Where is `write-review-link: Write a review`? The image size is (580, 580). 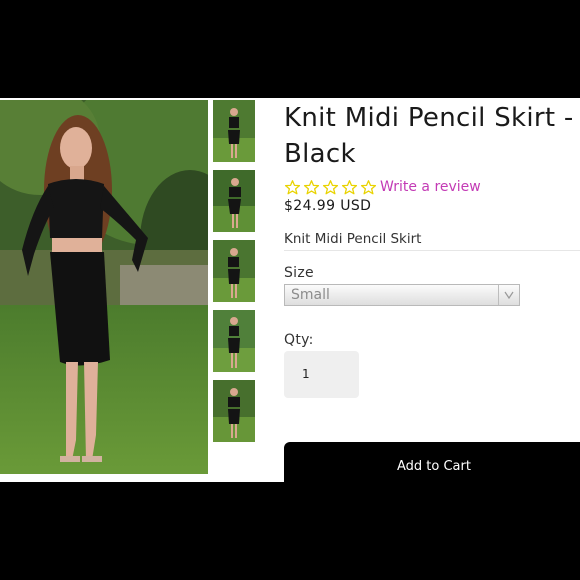
write-review-link: Write a review is located at coordinates (430, 187).